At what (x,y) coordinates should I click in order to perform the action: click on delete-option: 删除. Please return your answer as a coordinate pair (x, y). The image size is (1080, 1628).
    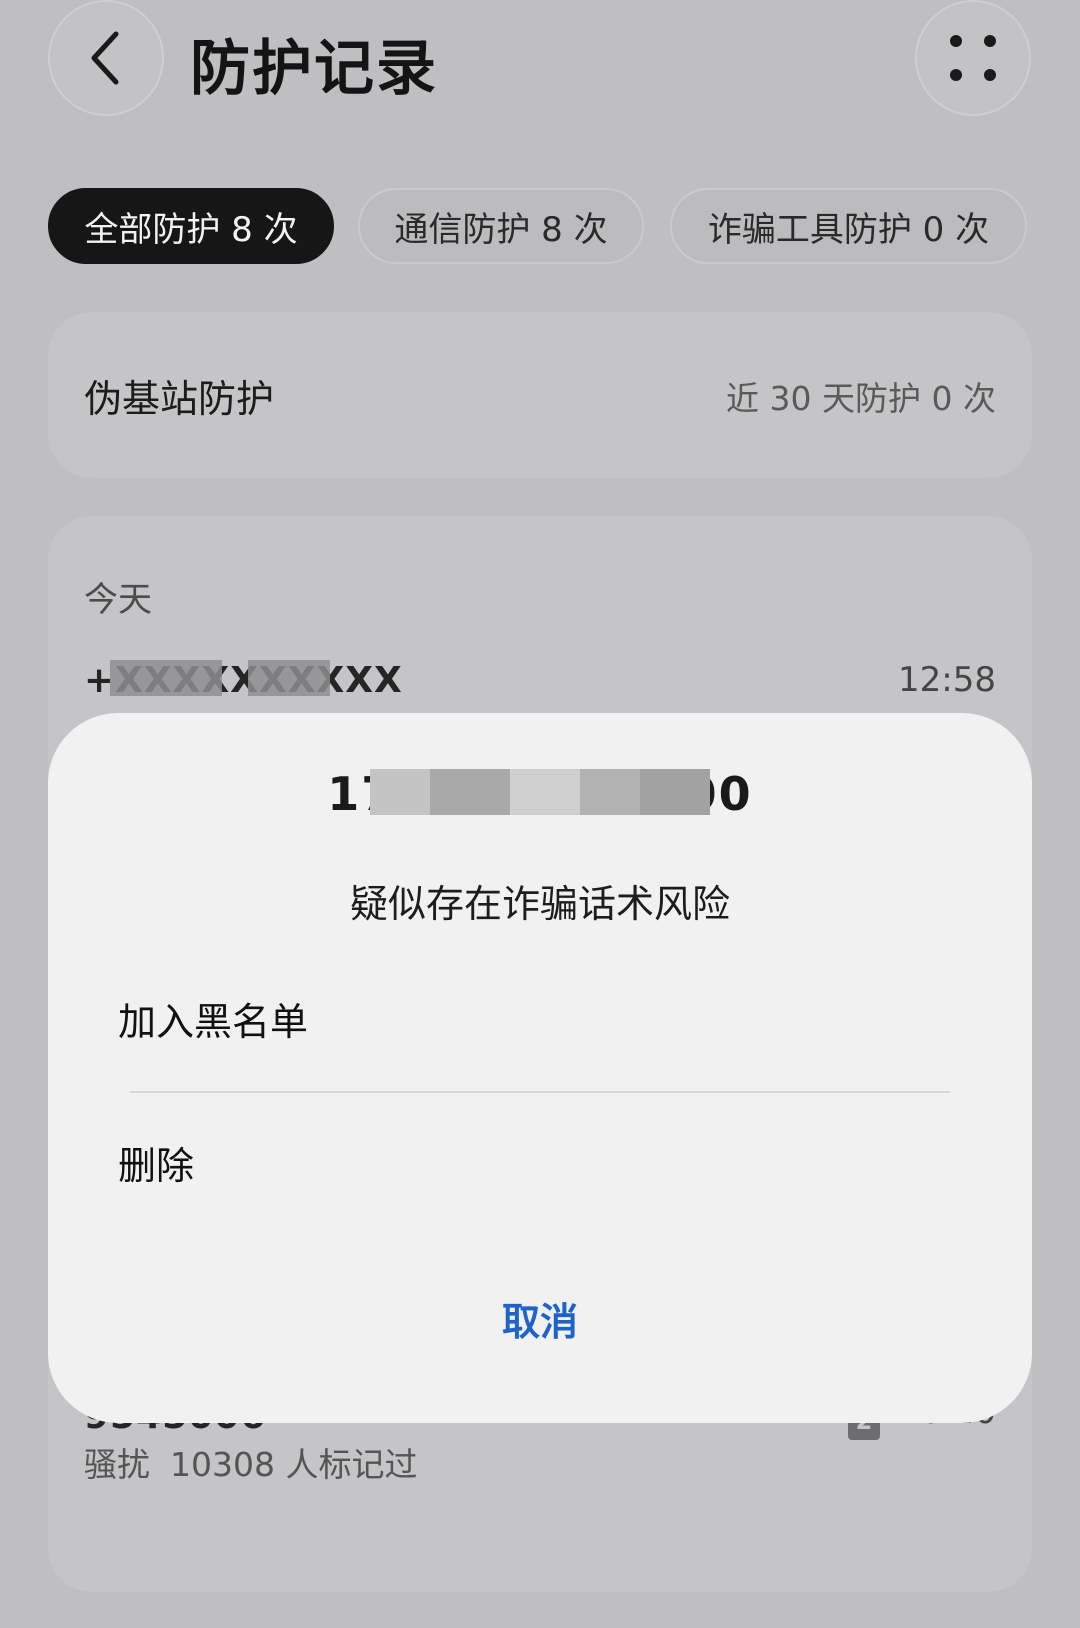
    Looking at the image, I should click on (156, 1162).